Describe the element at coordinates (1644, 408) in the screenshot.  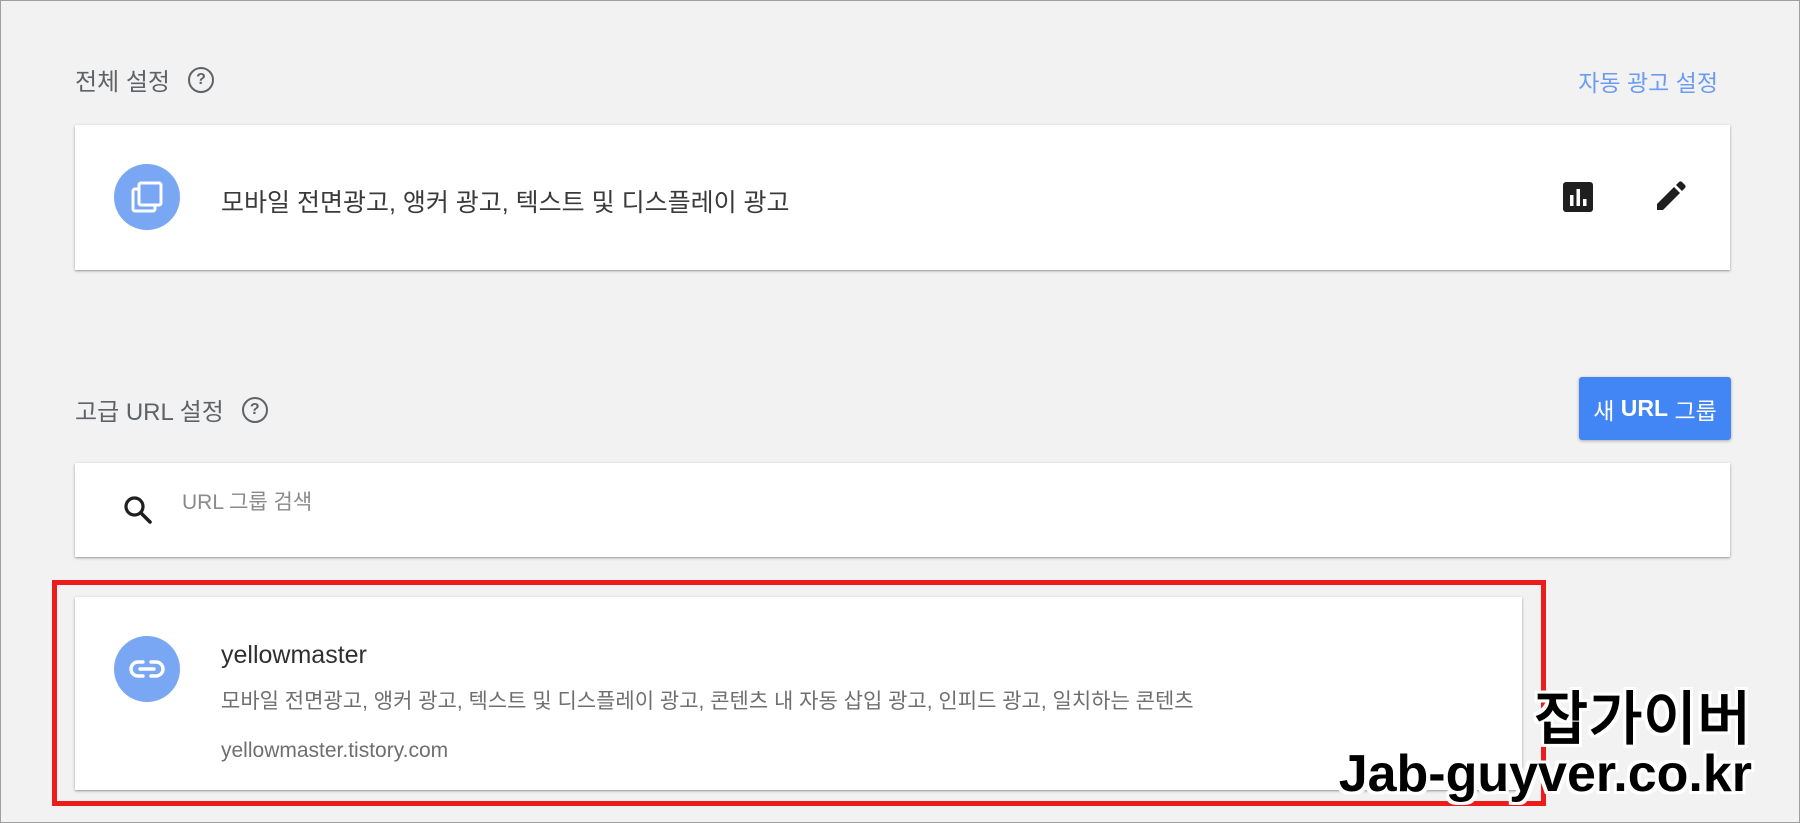
I see `new-url-group-label-bold: URL` at that location.